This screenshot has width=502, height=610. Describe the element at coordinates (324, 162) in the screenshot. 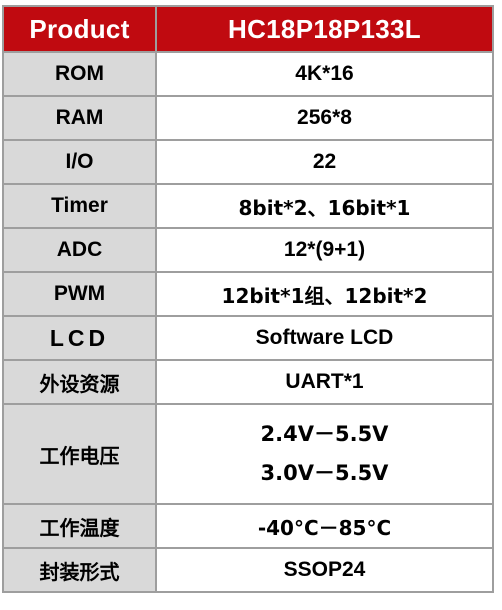

I see `spec-value-io: 22` at that location.